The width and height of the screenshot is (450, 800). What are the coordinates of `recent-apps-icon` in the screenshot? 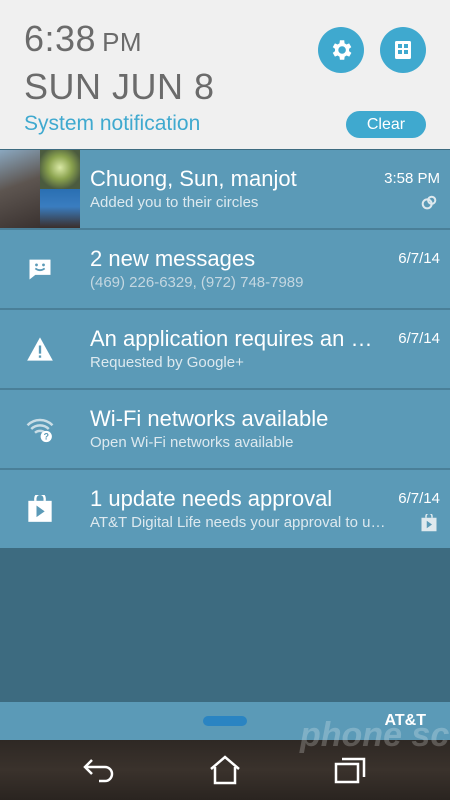 It's located at (350, 770).